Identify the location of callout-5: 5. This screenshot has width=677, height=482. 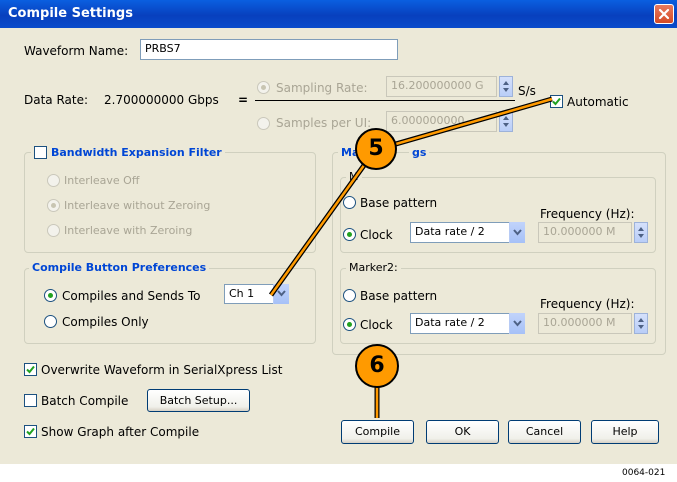
(376, 149).